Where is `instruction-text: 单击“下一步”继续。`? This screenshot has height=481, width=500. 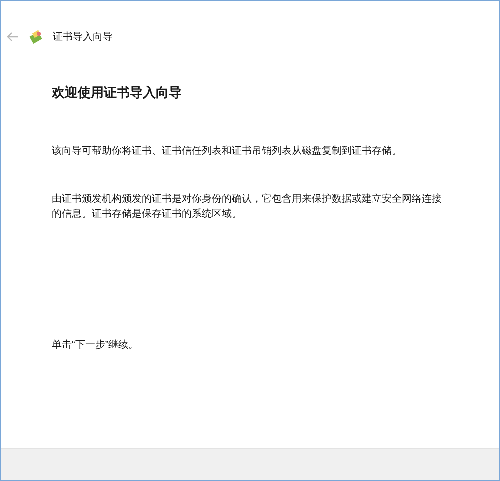
instruction-text: 单击“下一步”继续。 is located at coordinates (96, 345).